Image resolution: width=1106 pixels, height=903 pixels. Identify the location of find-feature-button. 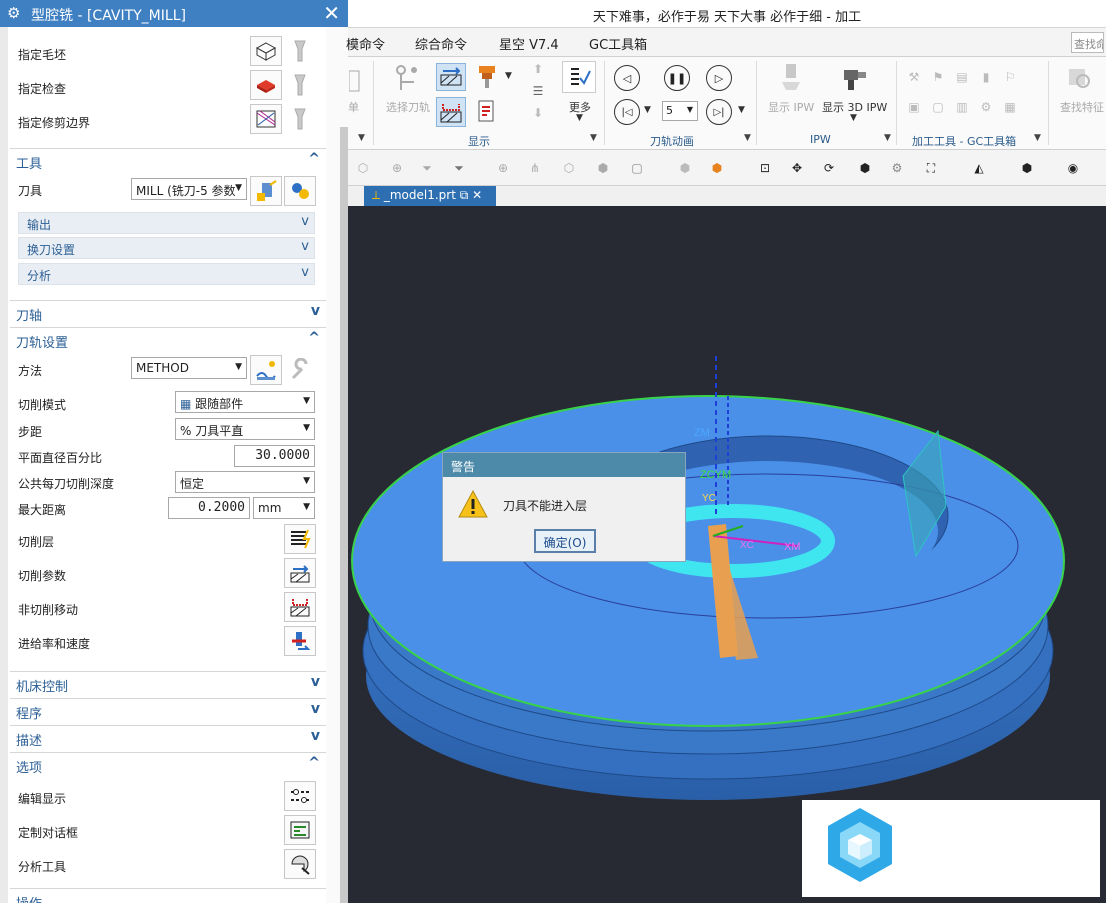
(1079, 78).